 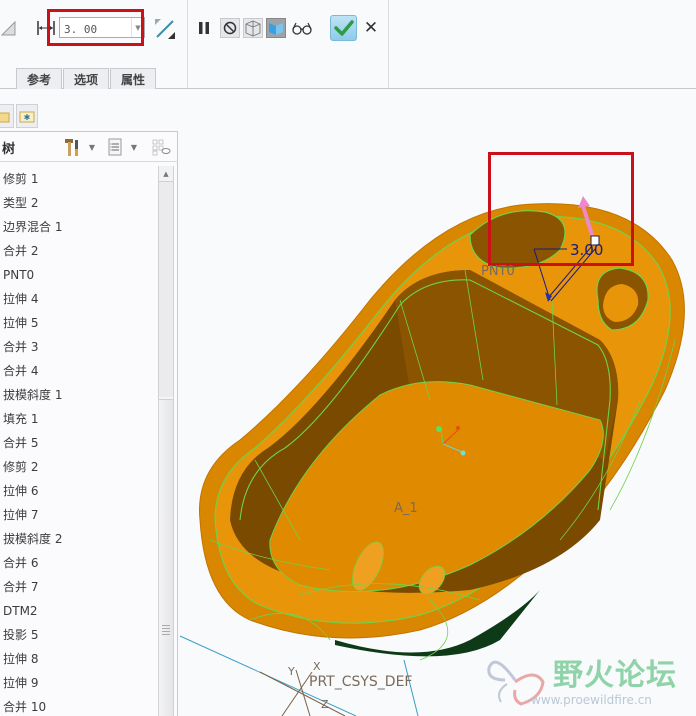 What do you see at coordinates (79, 563) in the screenshot?
I see `tree-item: 合并 6` at bounding box center [79, 563].